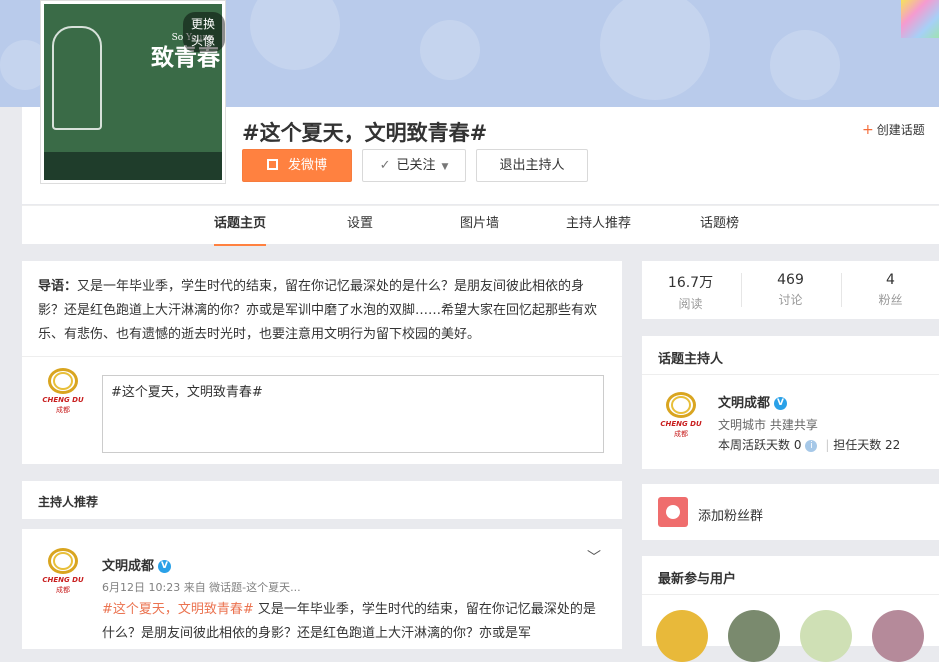 This screenshot has width=939, height=662. Describe the element at coordinates (128, 566) in the screenshot. I see `post-author-name: 文明成都` at that location.